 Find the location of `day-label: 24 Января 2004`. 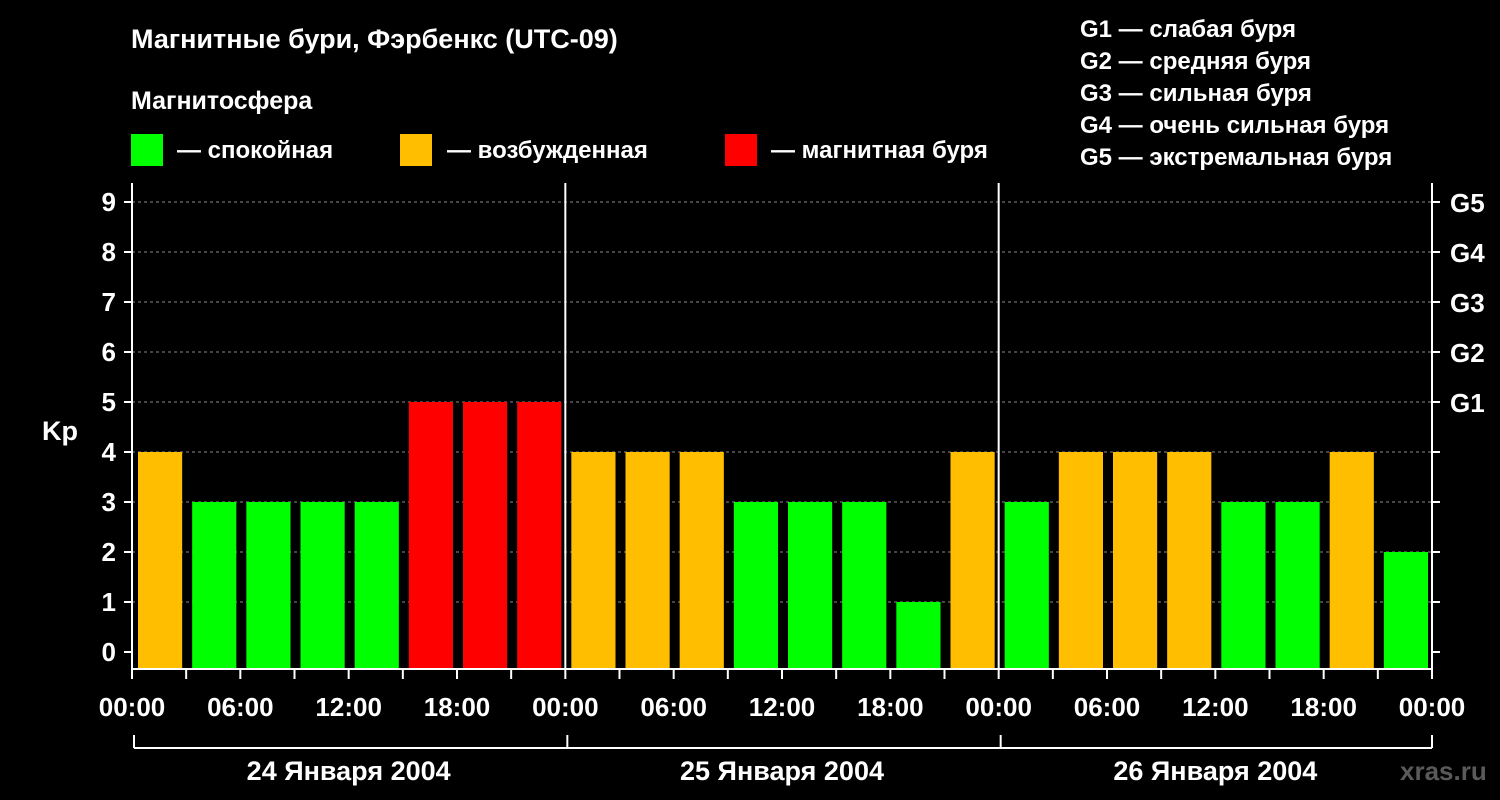

day-label: 24 Января 2004 is located at coordinates (349, 771).